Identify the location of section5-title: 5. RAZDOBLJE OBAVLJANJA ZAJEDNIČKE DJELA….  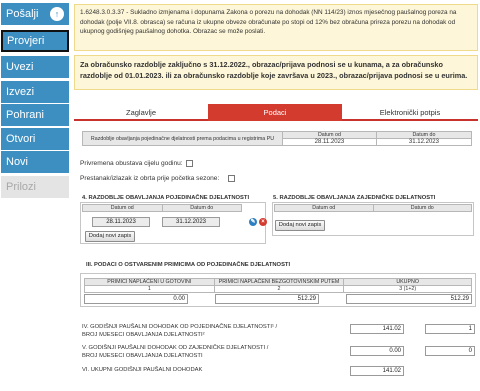
(354, 198).